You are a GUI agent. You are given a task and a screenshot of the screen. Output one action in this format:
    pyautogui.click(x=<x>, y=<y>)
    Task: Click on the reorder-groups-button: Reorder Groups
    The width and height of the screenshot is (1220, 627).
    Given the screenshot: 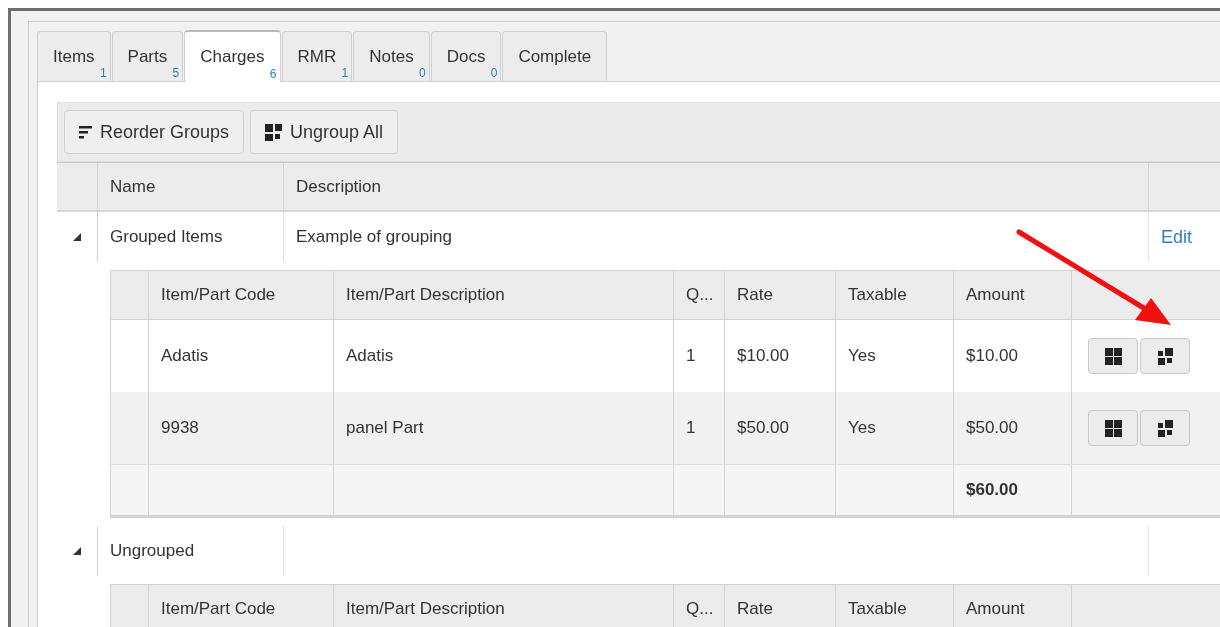 What is the action you would take?
    pyautogui.click(x=154, y=132)
    